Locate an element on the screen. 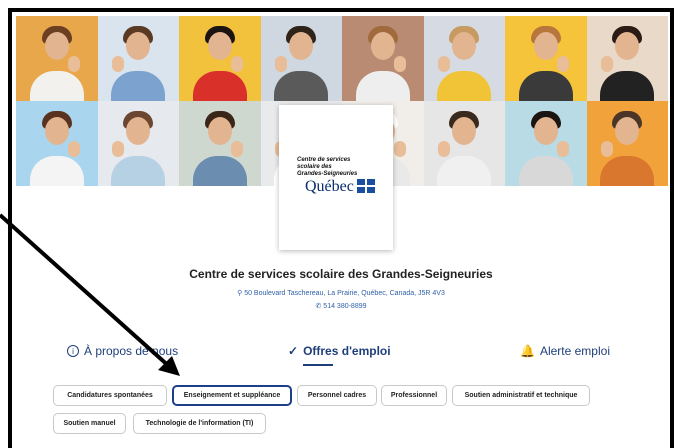 The height and width of the screenshot is (448, 688). tab-job-alert: 🔔 Alerte emploi is located at coordinates (565, 351).